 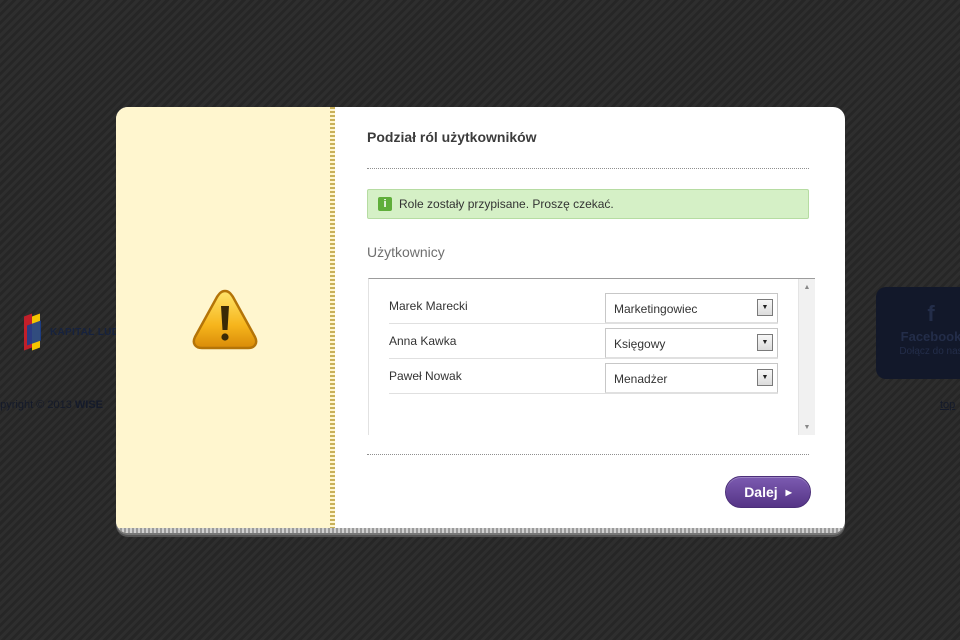 I want to click on role-selected-value: Menadżer, so click(x=641, y=379).